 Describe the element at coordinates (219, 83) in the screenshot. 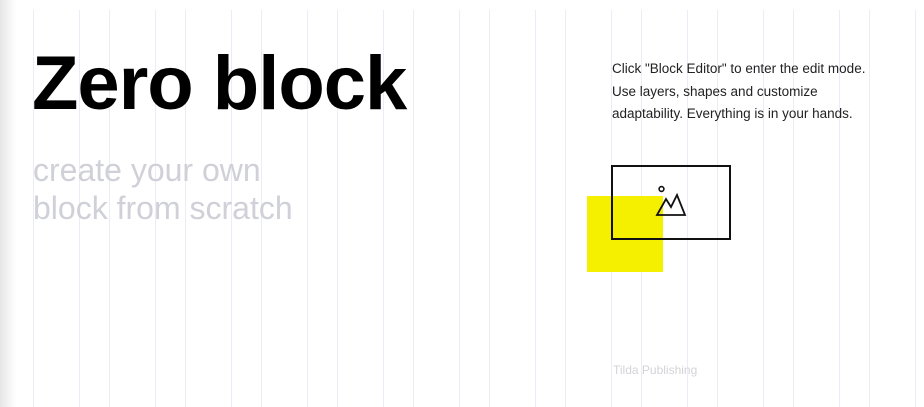

I see `block-title: Zero block` at that location.